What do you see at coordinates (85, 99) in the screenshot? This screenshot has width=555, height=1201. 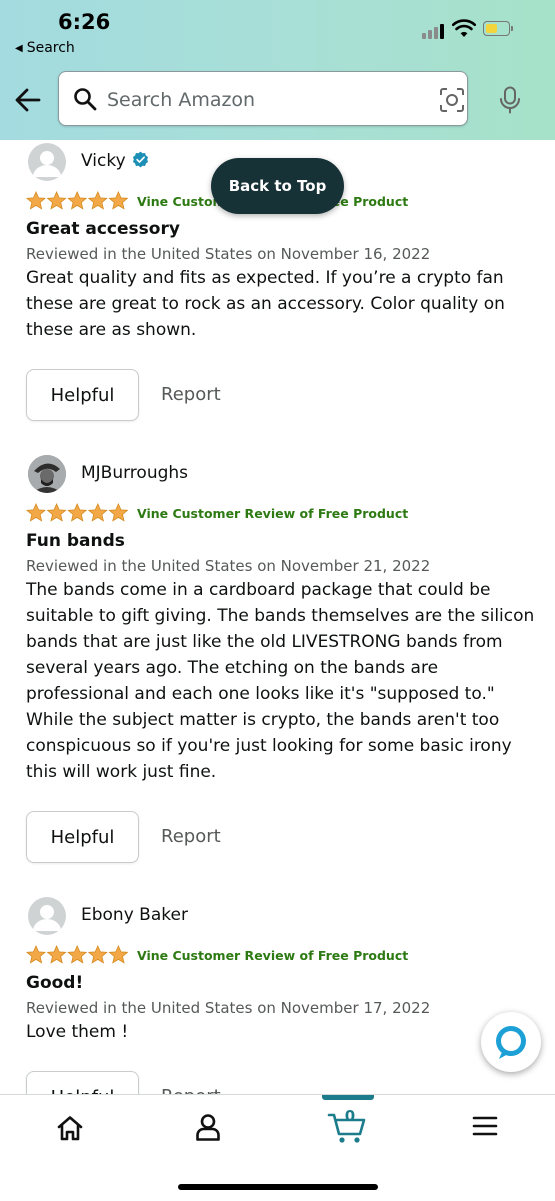 I see `search-icon` at bounding box center [85, 99].